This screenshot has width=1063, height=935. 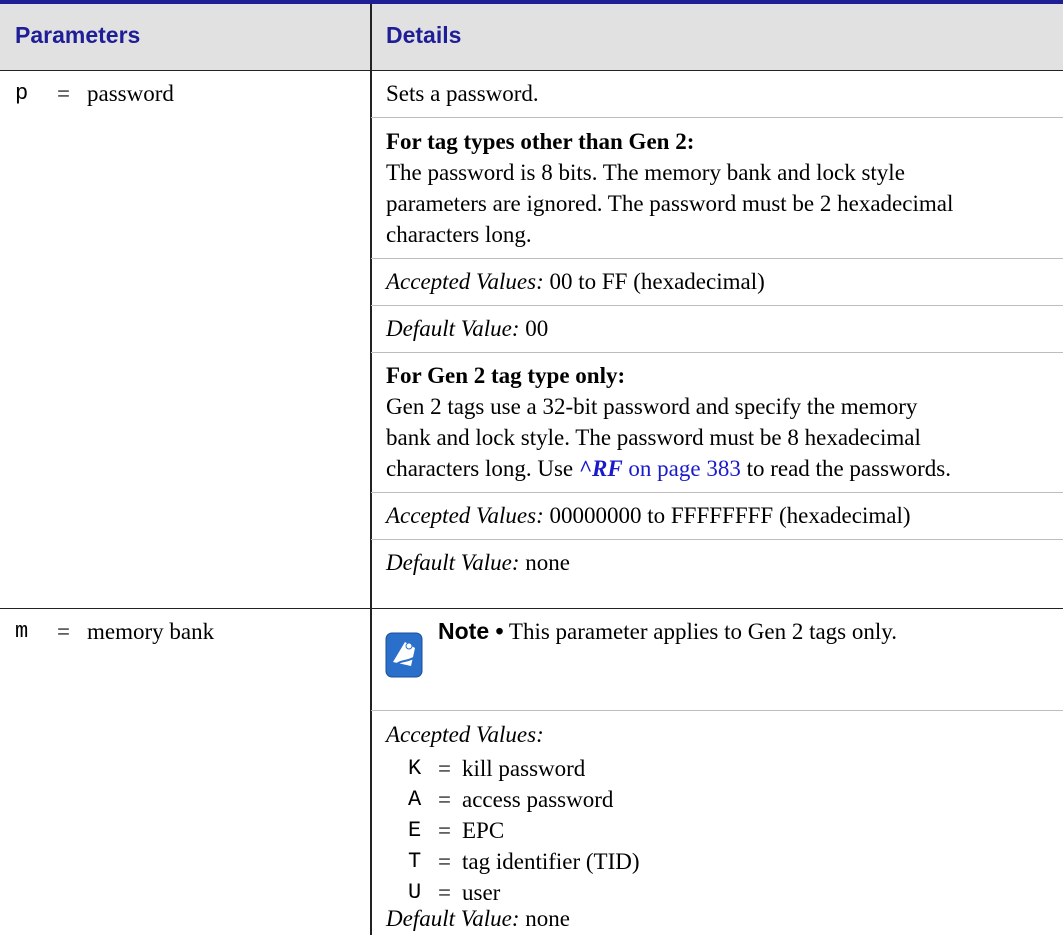 What do you see at coordinates (151, 631) in the screenshot?
I see `param-name-memory-bank: memory bank` at bounding box center [151, 631].